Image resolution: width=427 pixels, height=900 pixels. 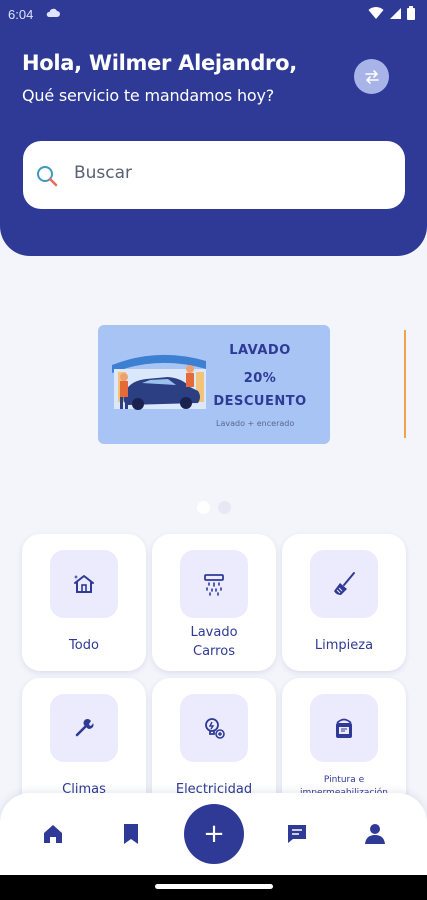 What do you see at coordinates (255, 423) in the screenshot?
I see `banner-caption: Lavado + encerado` at bounding box center [255, 423].